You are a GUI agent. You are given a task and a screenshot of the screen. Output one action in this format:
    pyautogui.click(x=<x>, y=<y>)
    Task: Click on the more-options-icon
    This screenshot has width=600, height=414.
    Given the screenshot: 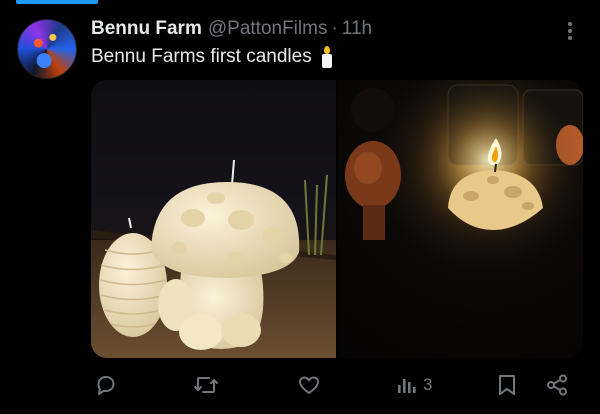 What is the action you would take?
    pyautogui.click(x=570, y=31)
    